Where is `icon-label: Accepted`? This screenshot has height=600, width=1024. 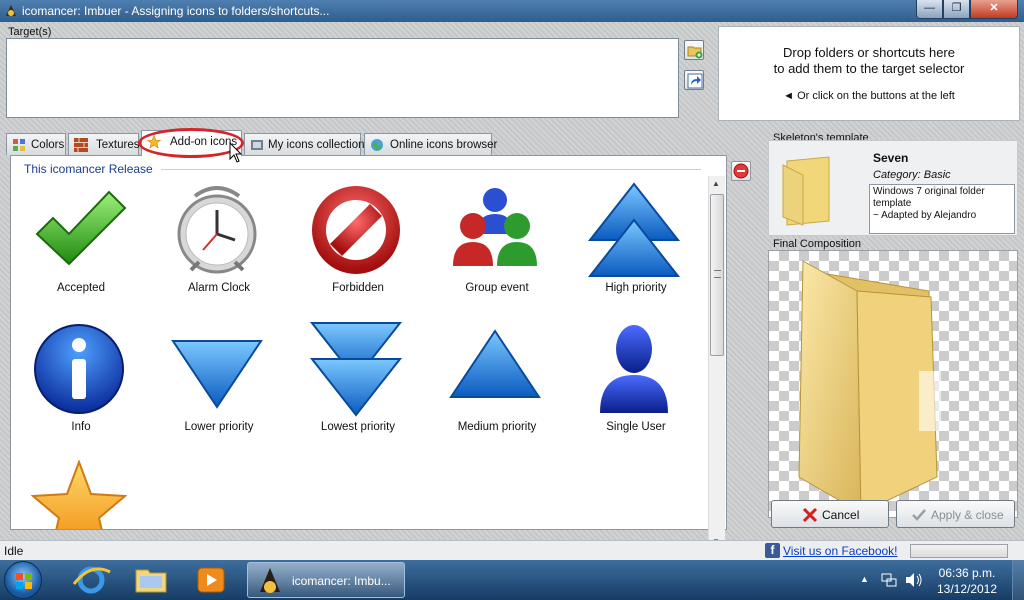
icon-label: Accepted is located at coordinates (81, 288).